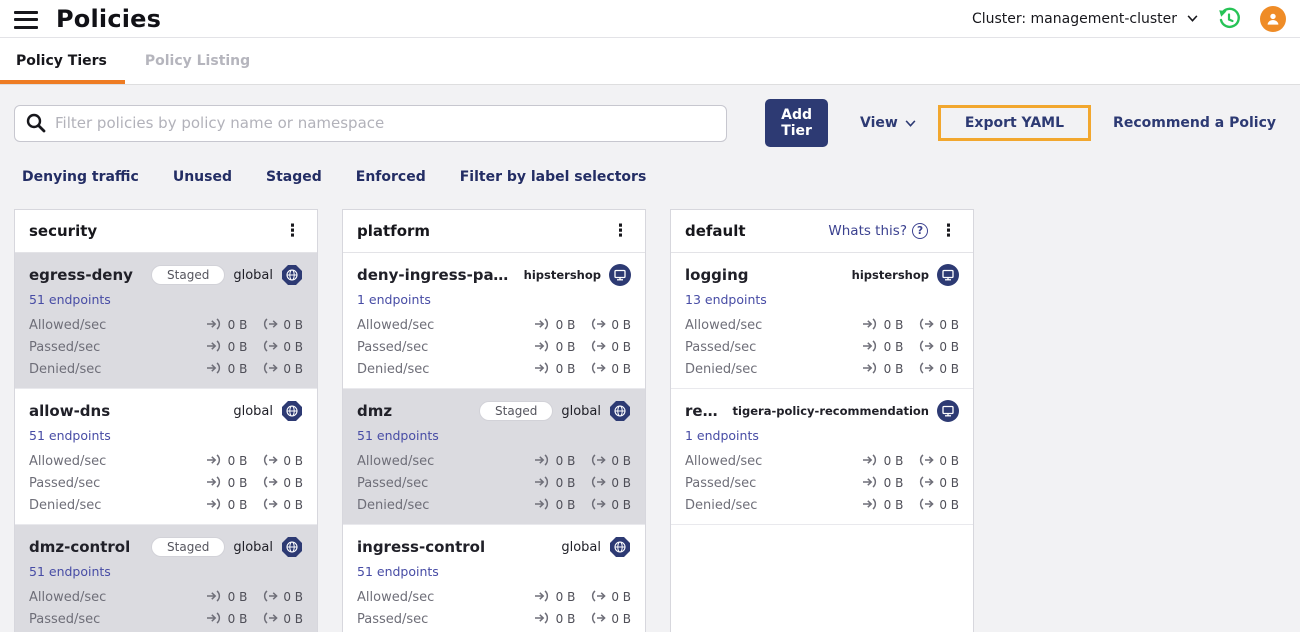 The image size is (1300, 632). Describe the element at coordinates (166, 275) in the screenshot. I see `policy-title-row: egress-deny Staged global` at that location.